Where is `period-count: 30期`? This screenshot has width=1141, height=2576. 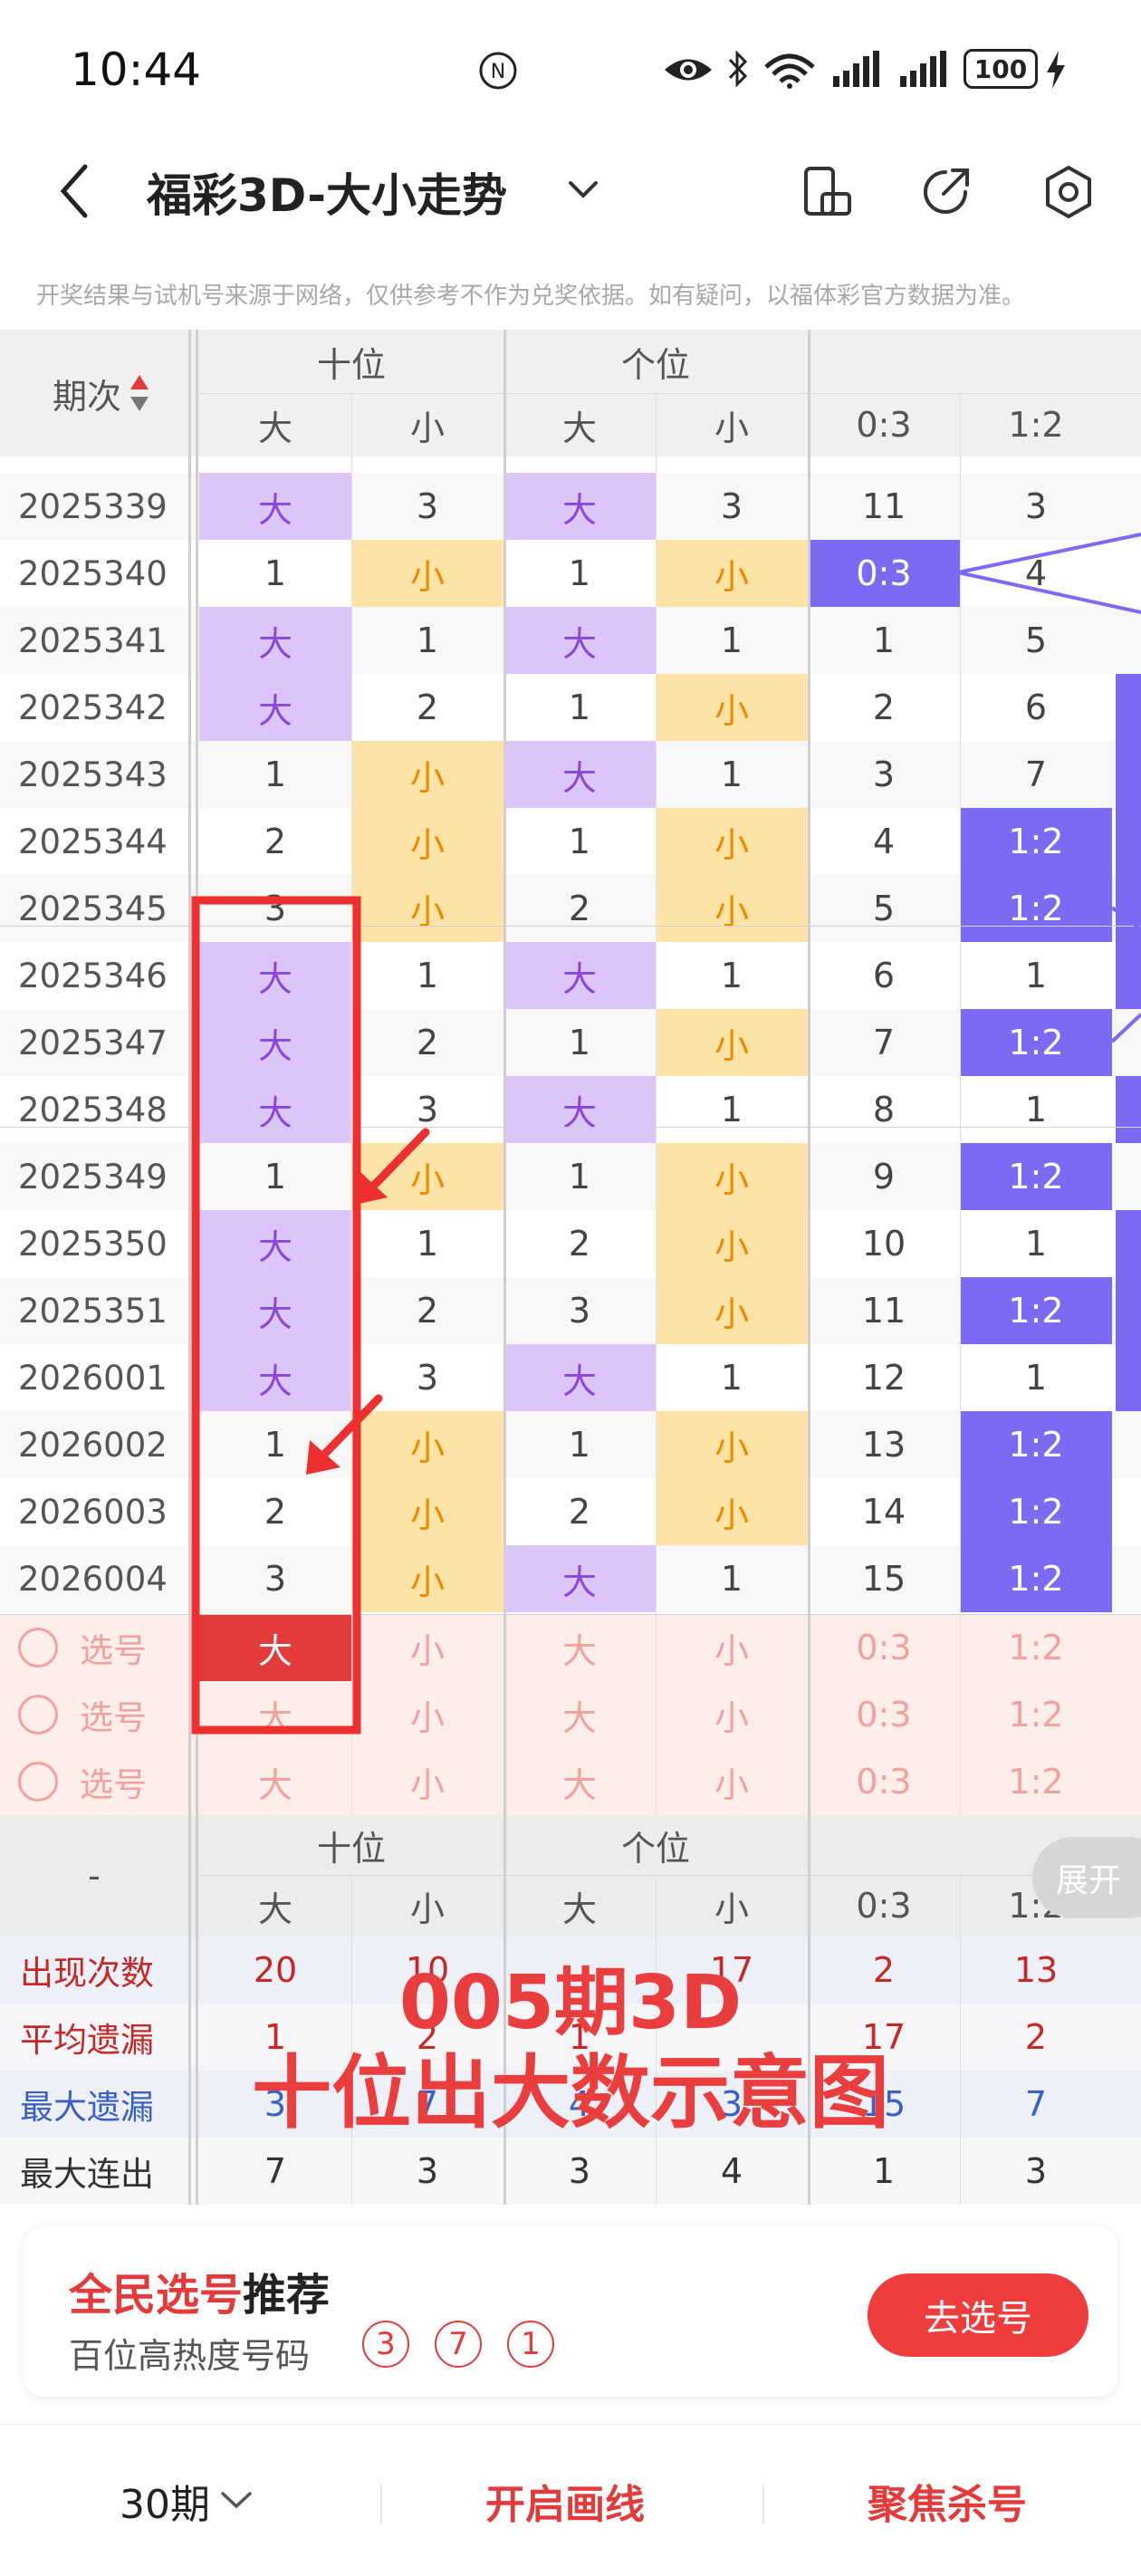
period-count: 30期 is located at coordinates (165, 2505).